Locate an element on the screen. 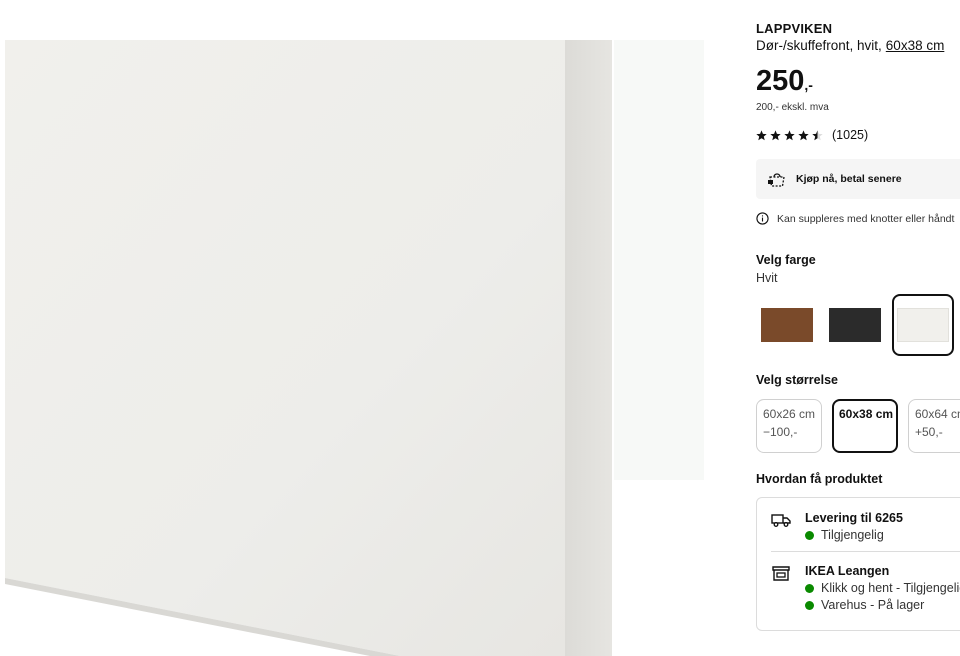 The width and height of the screenshot is (960, 656). truck-icon is located at coordinates (781, 520).